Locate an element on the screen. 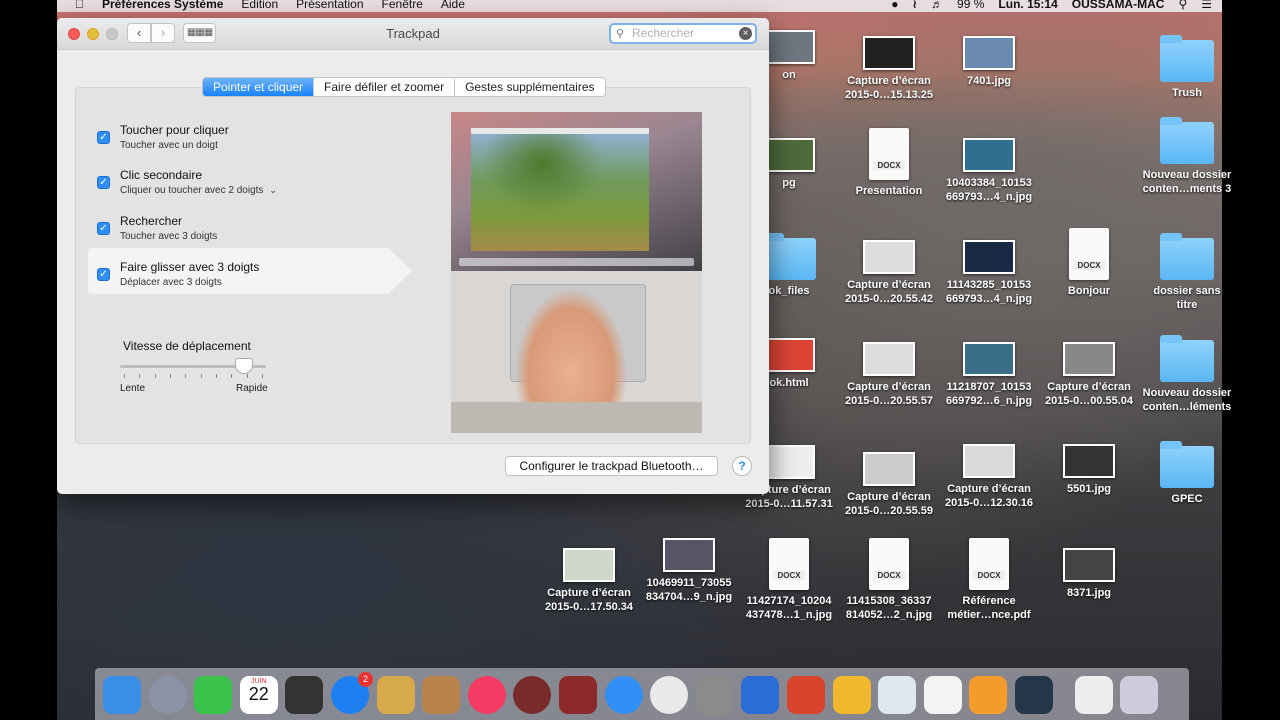  search-icon: ⚲ is located at coordinates (620, 34).